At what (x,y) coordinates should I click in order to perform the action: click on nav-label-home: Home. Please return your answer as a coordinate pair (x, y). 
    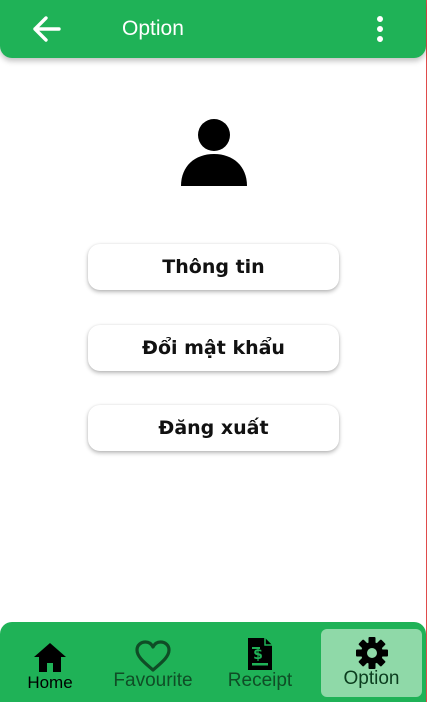
    Looking at the image, I should click on (50, 682).